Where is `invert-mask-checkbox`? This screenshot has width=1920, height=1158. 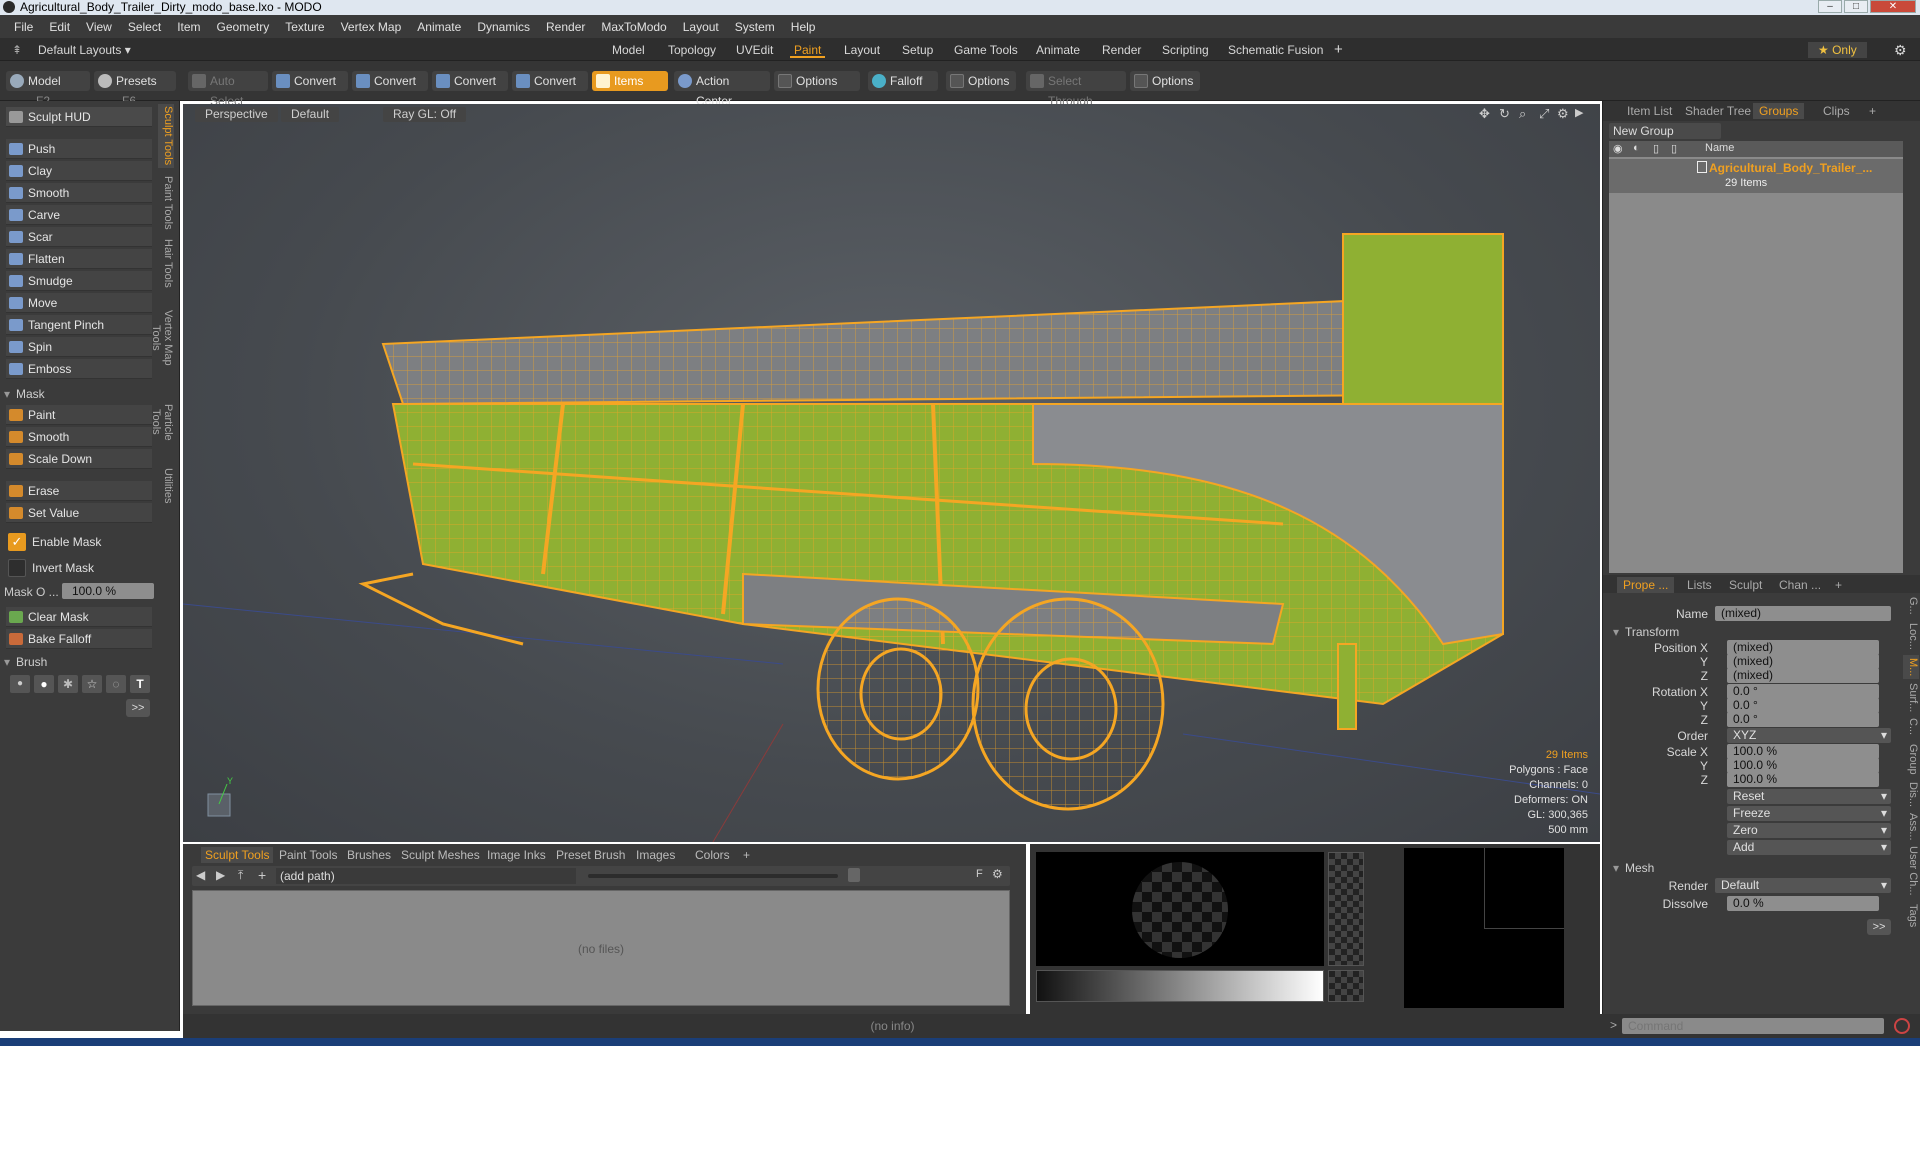 invert-mask-checkbox is located at coordinates (17, 568).